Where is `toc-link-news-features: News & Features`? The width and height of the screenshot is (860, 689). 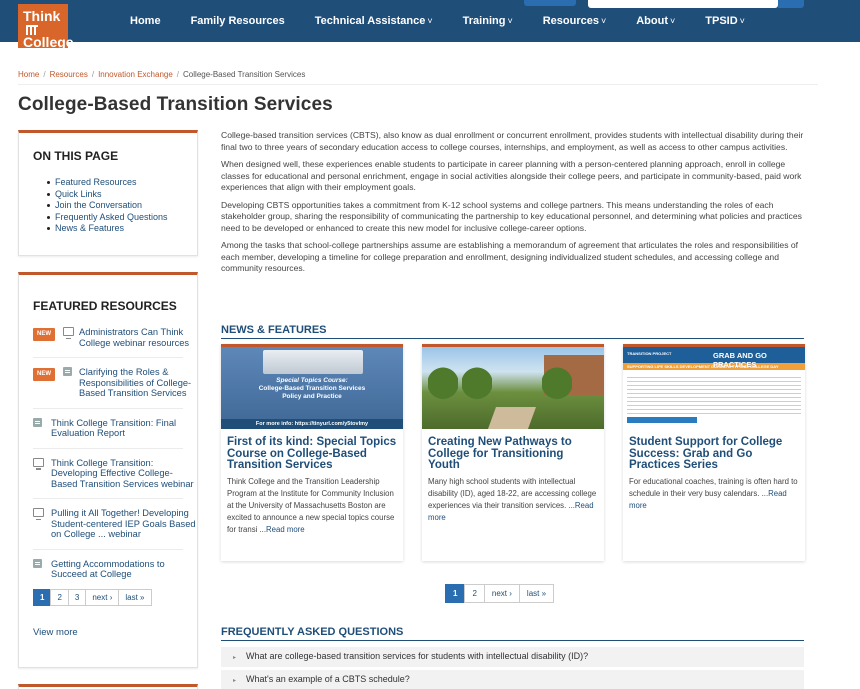
toc-link-news-features: News & Features is located at coordinates (122, 229).